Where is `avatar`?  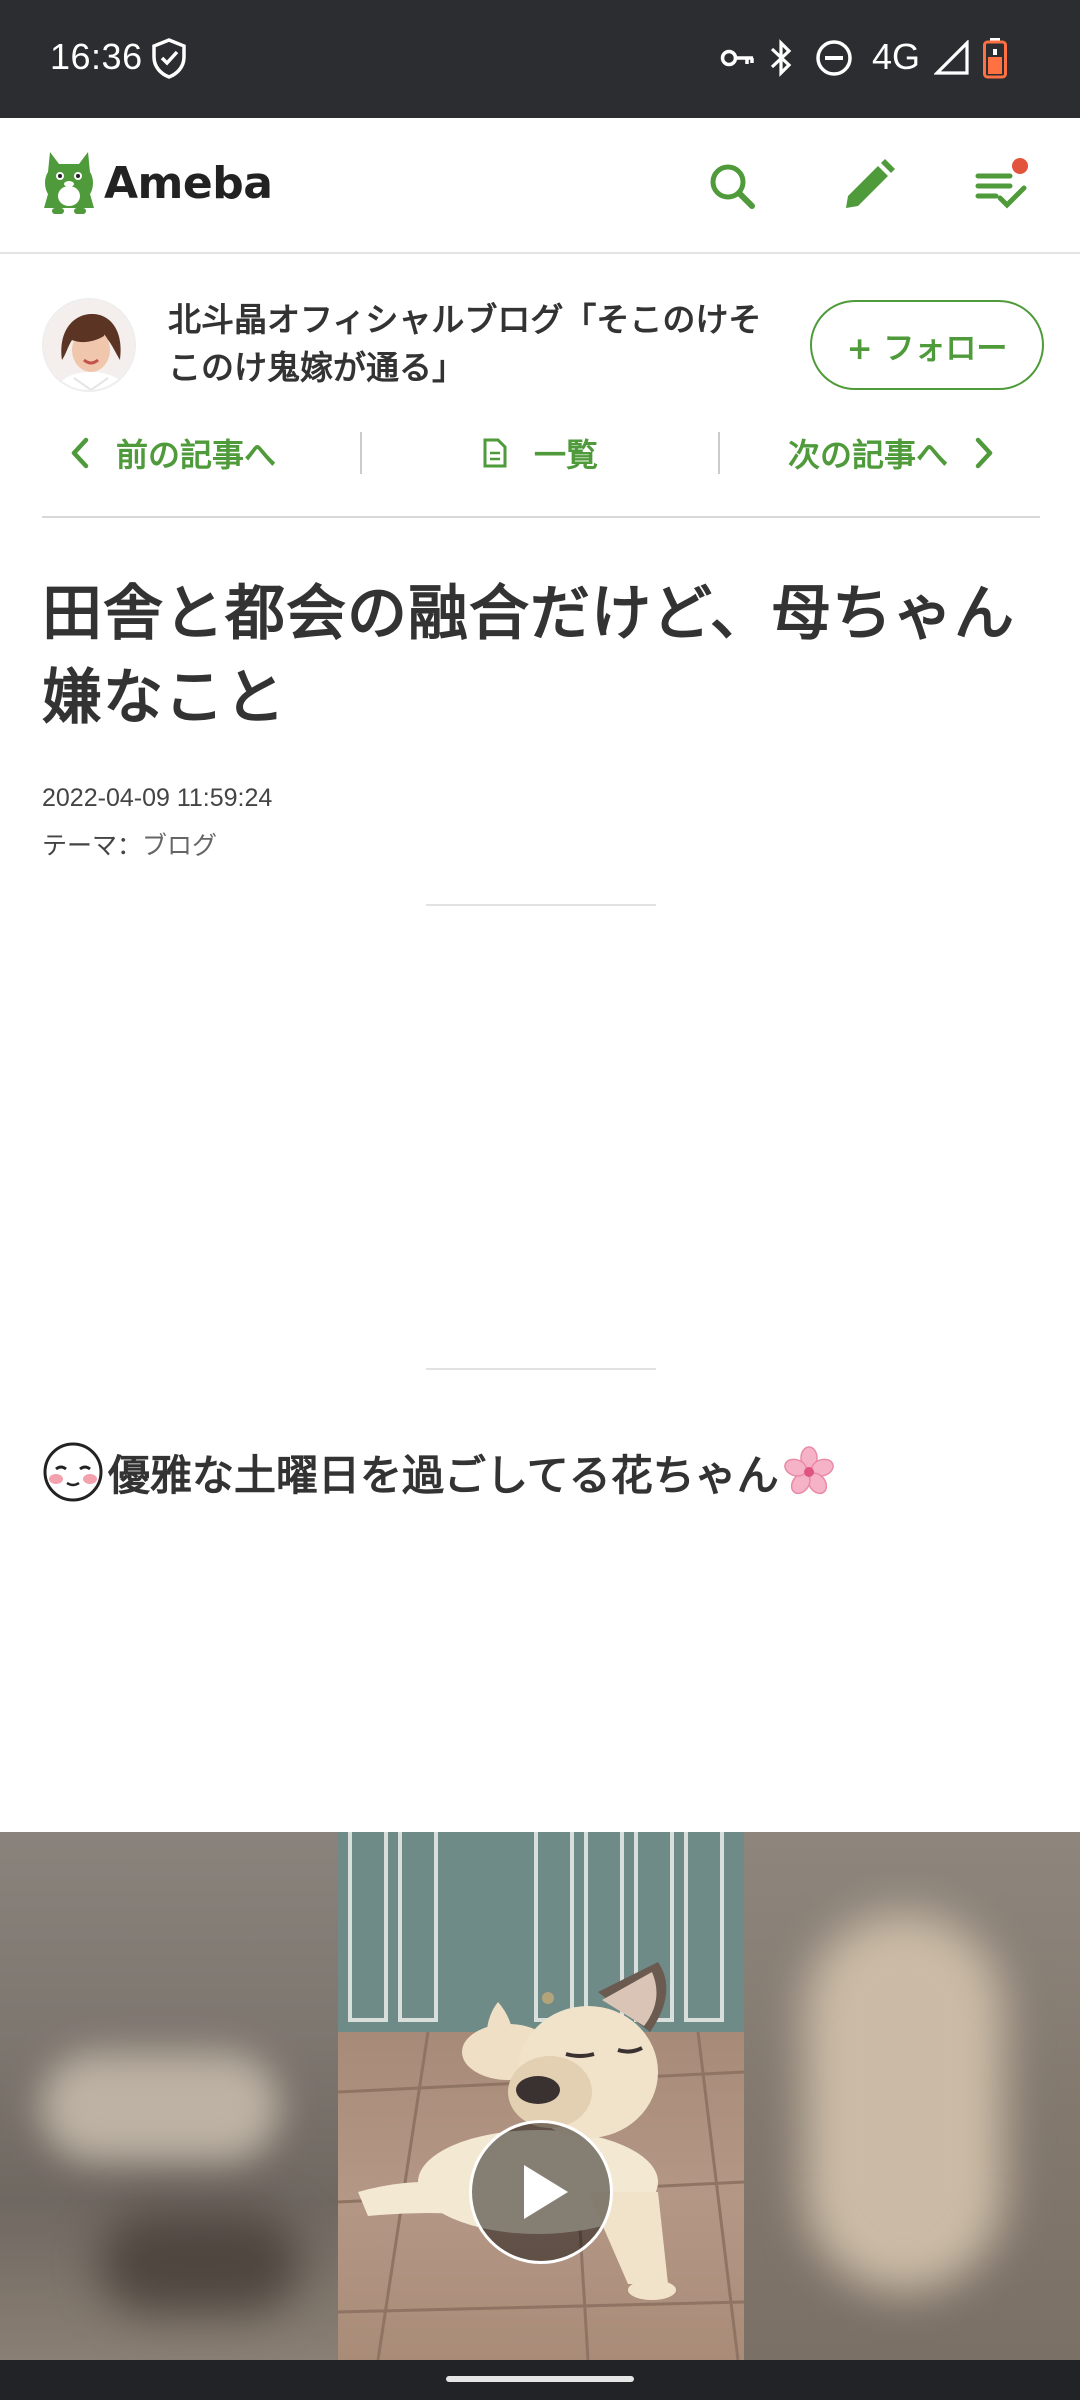 avatar is located at coordinates (89, 345).